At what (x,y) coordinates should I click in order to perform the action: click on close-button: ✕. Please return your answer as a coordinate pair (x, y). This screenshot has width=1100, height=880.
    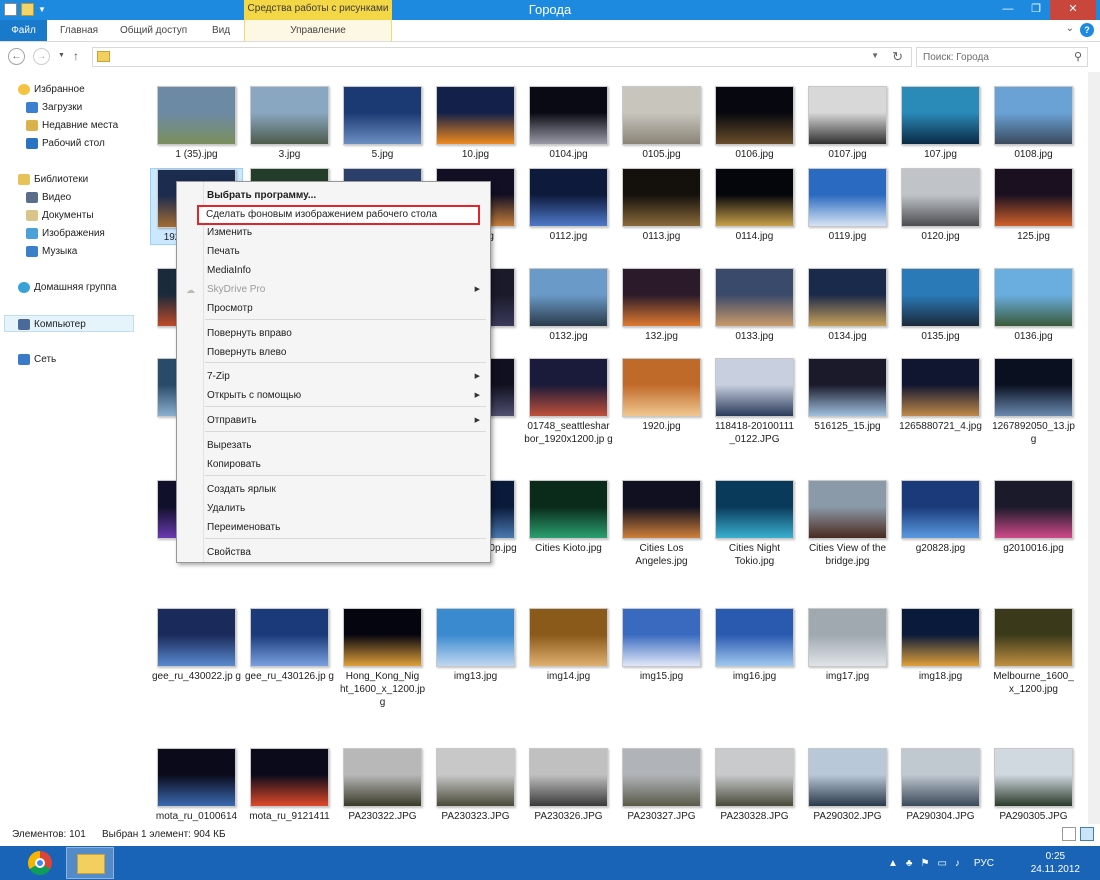
    Looking at the image, I should click on (1073, 10).